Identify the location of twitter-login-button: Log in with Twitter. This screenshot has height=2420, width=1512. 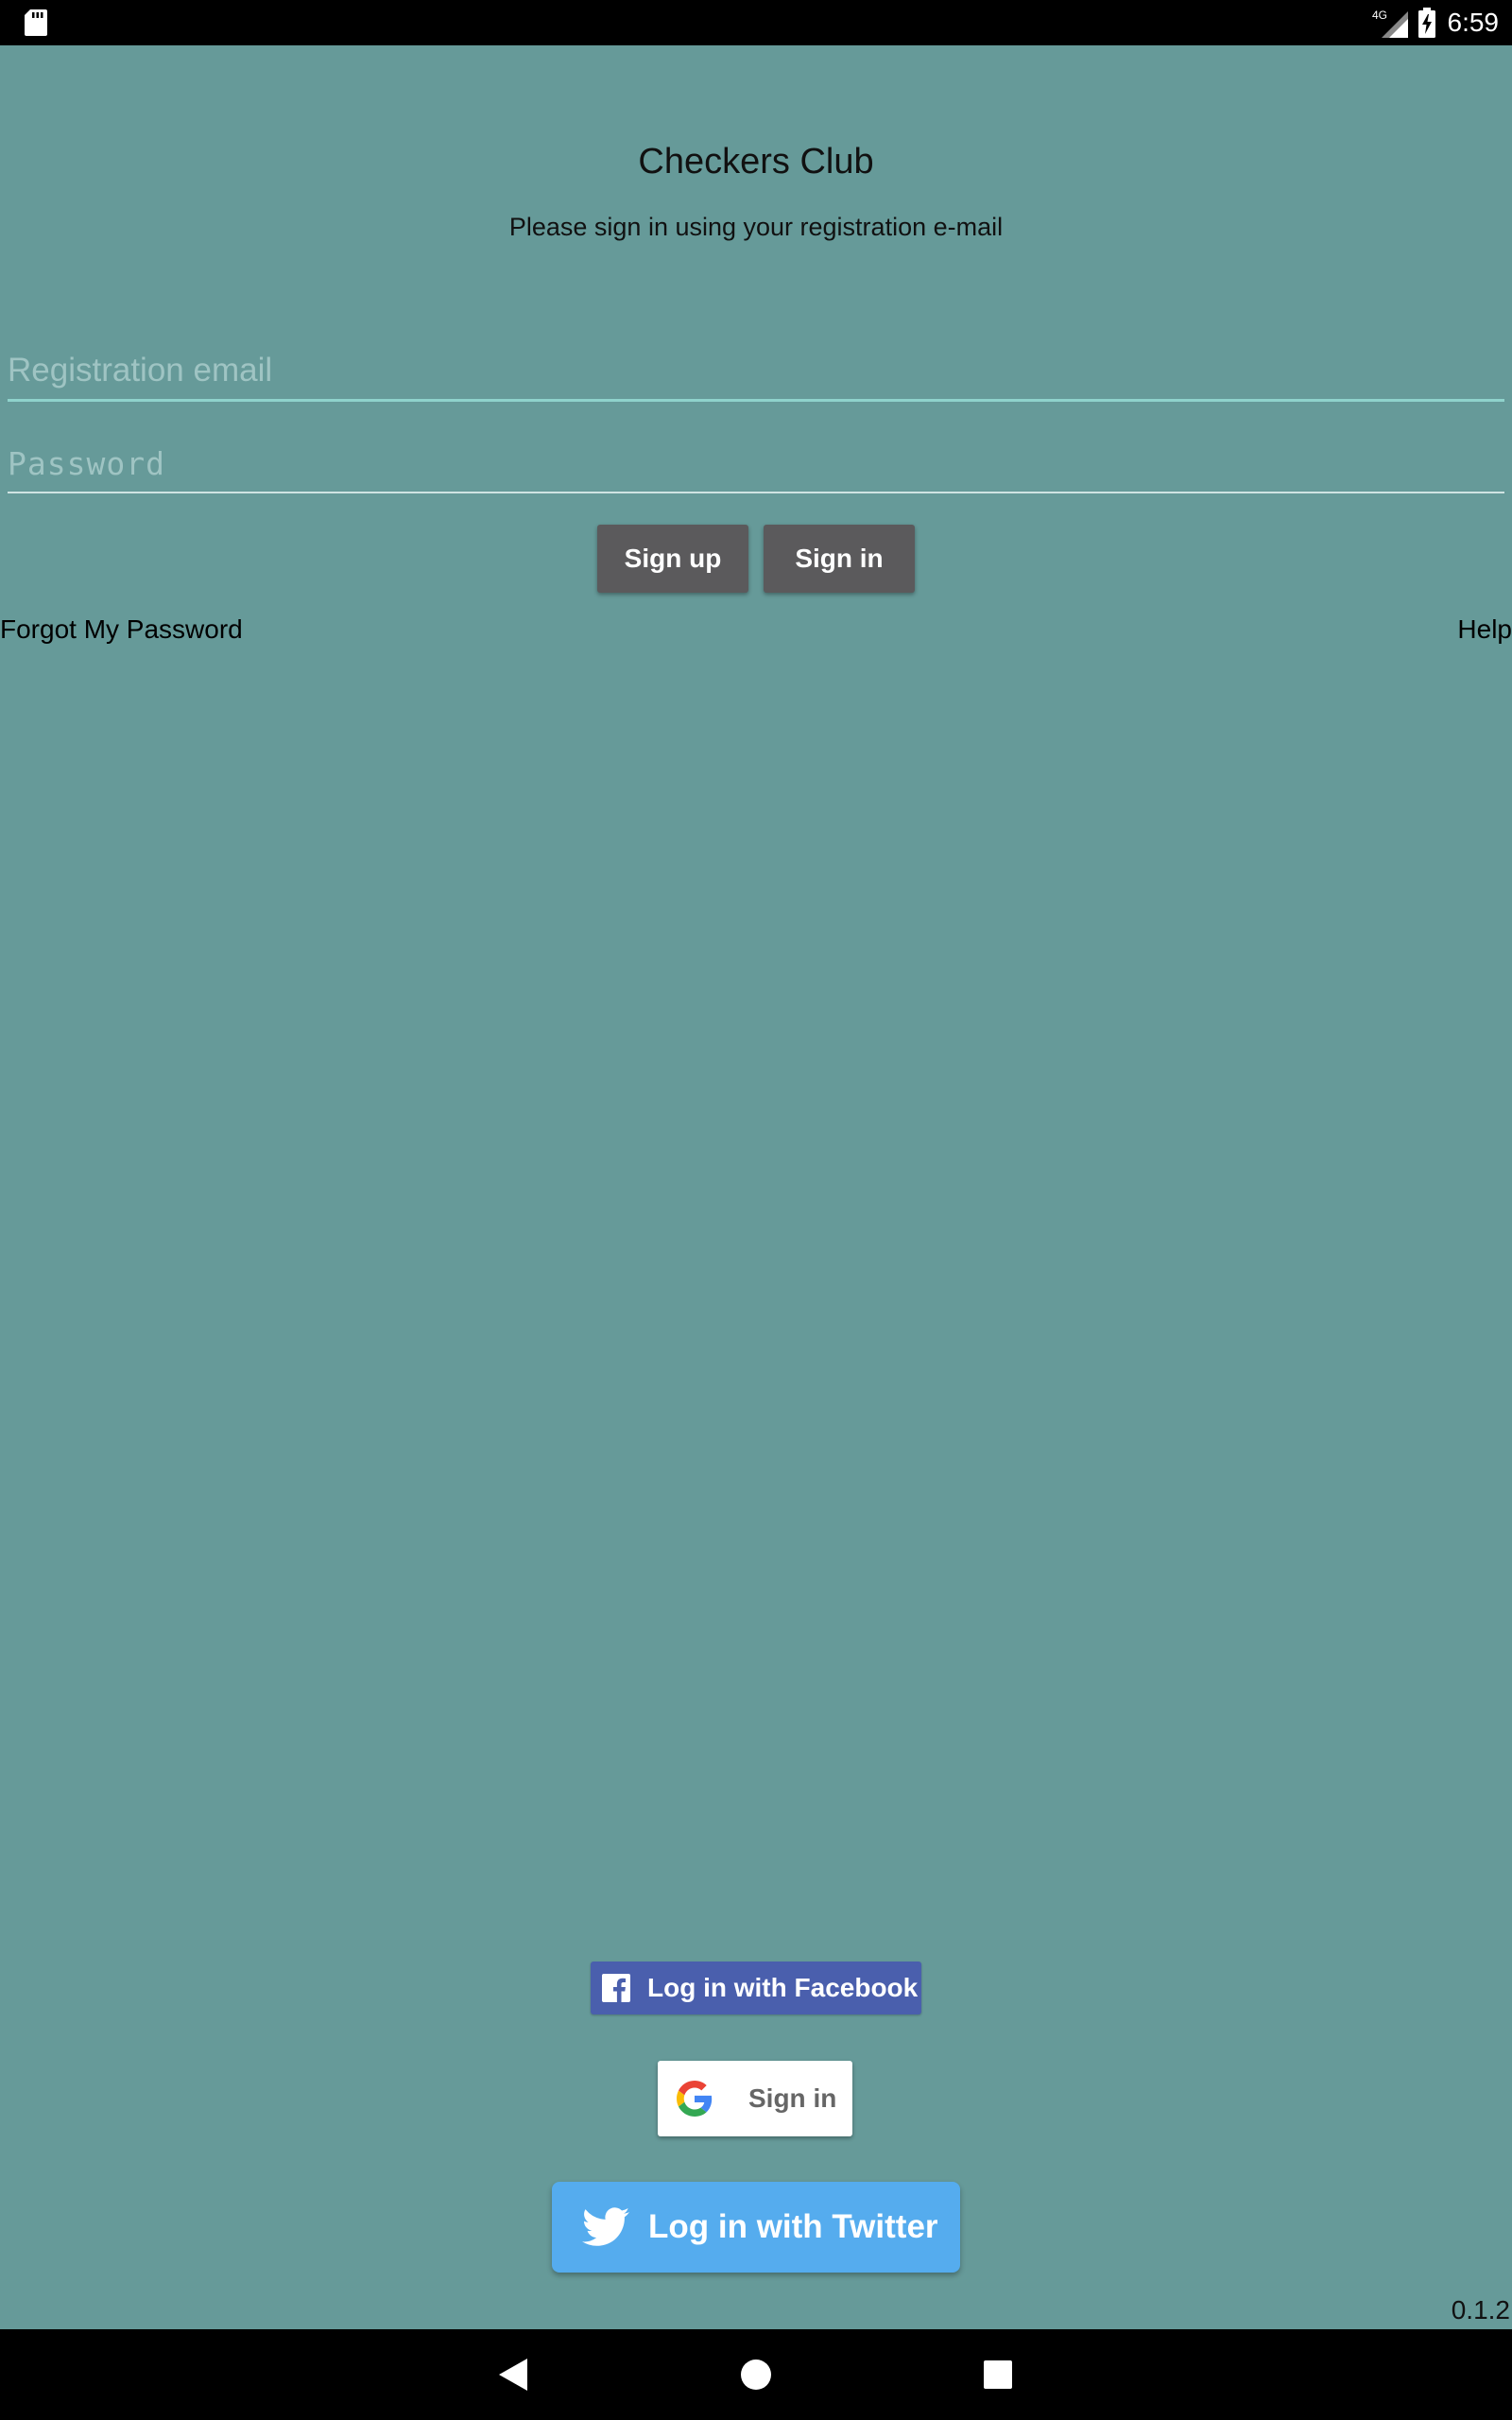
(756, 2227).